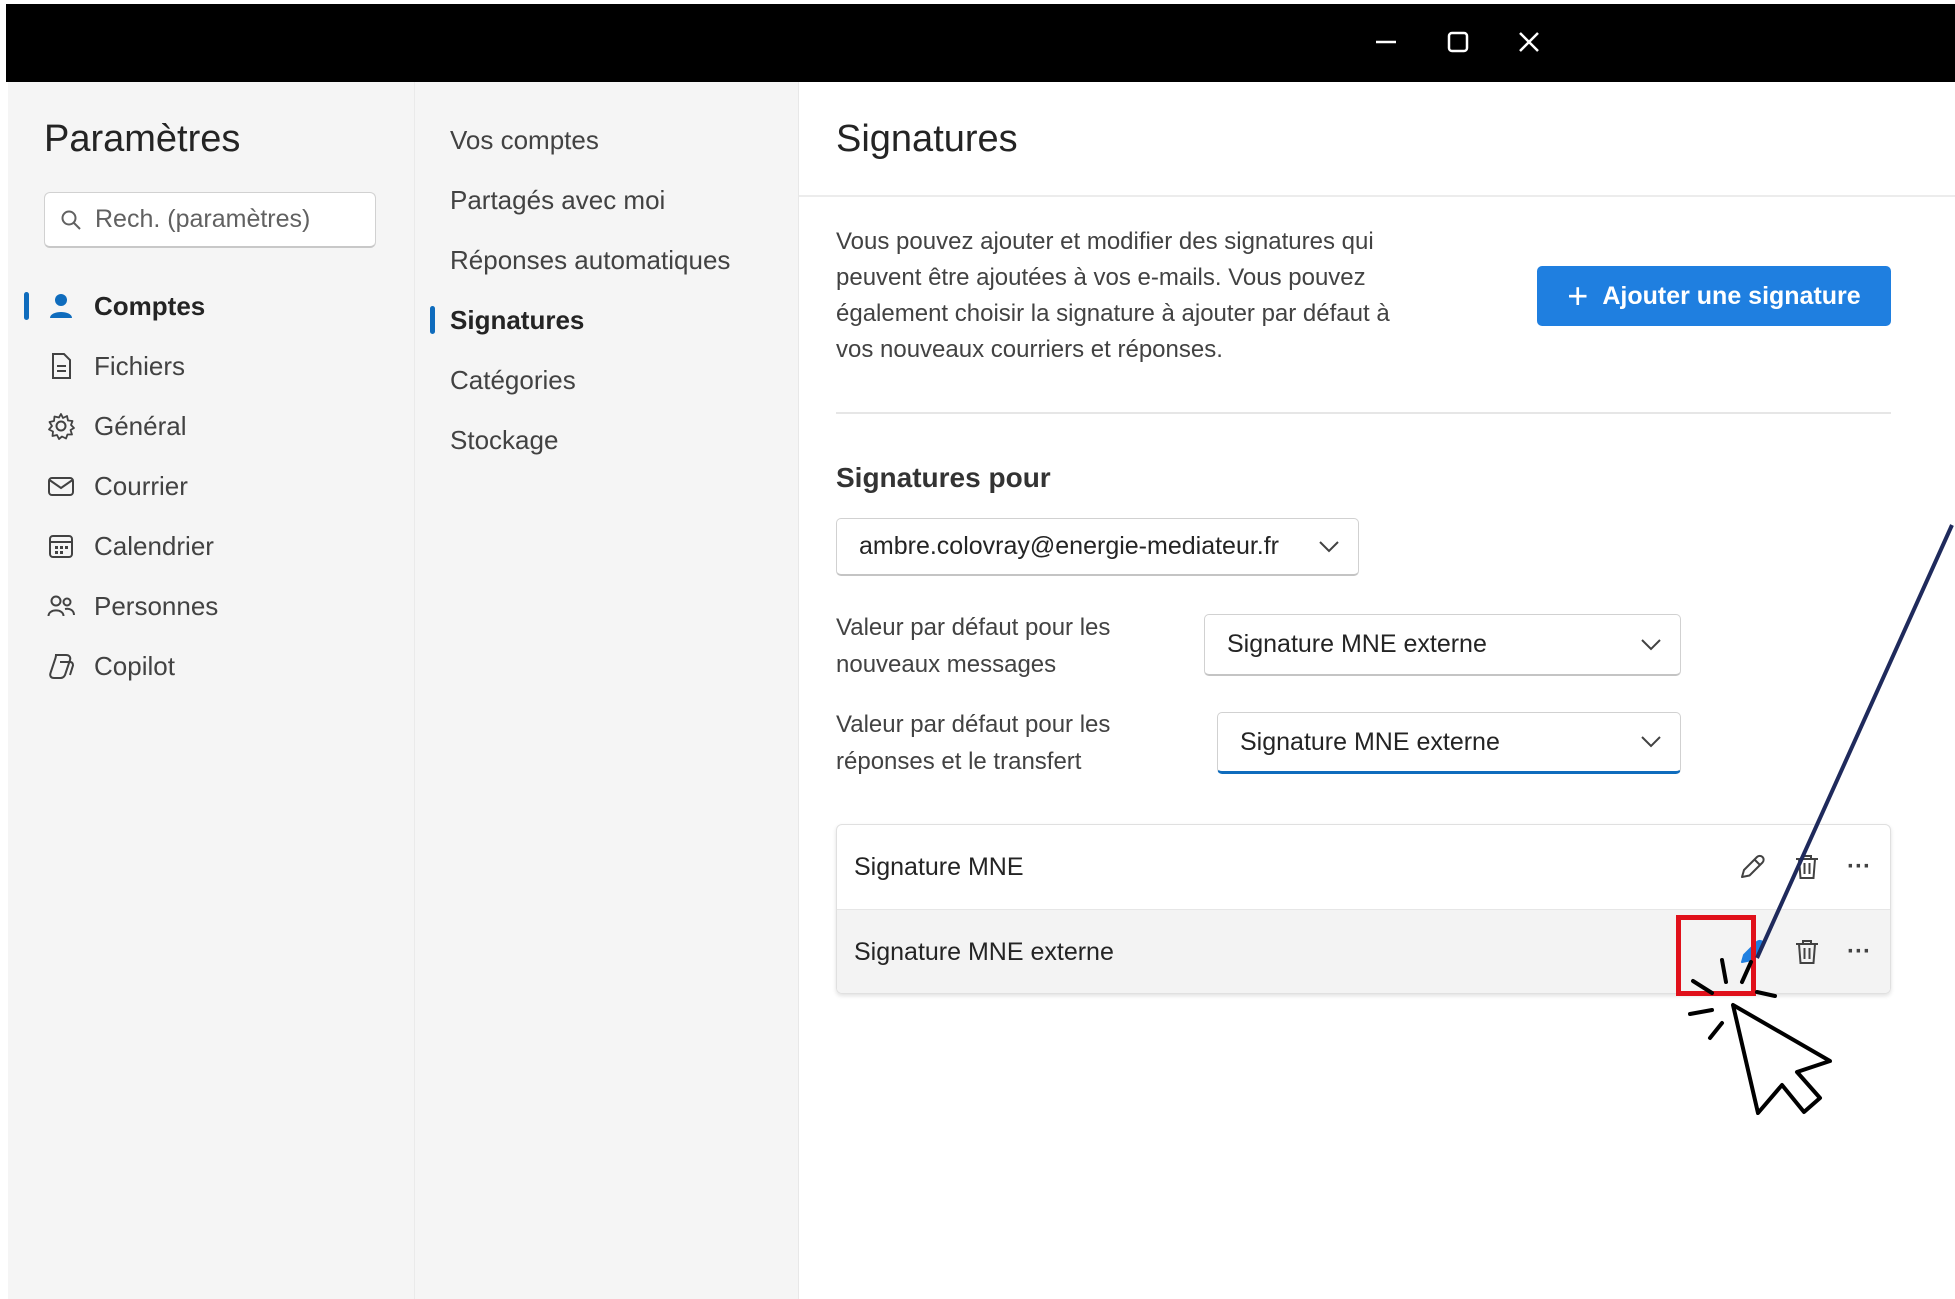  Describe the element at coordinates (211, 426) in the screenshot. I see `sidebar-item-general: Général` at that location.